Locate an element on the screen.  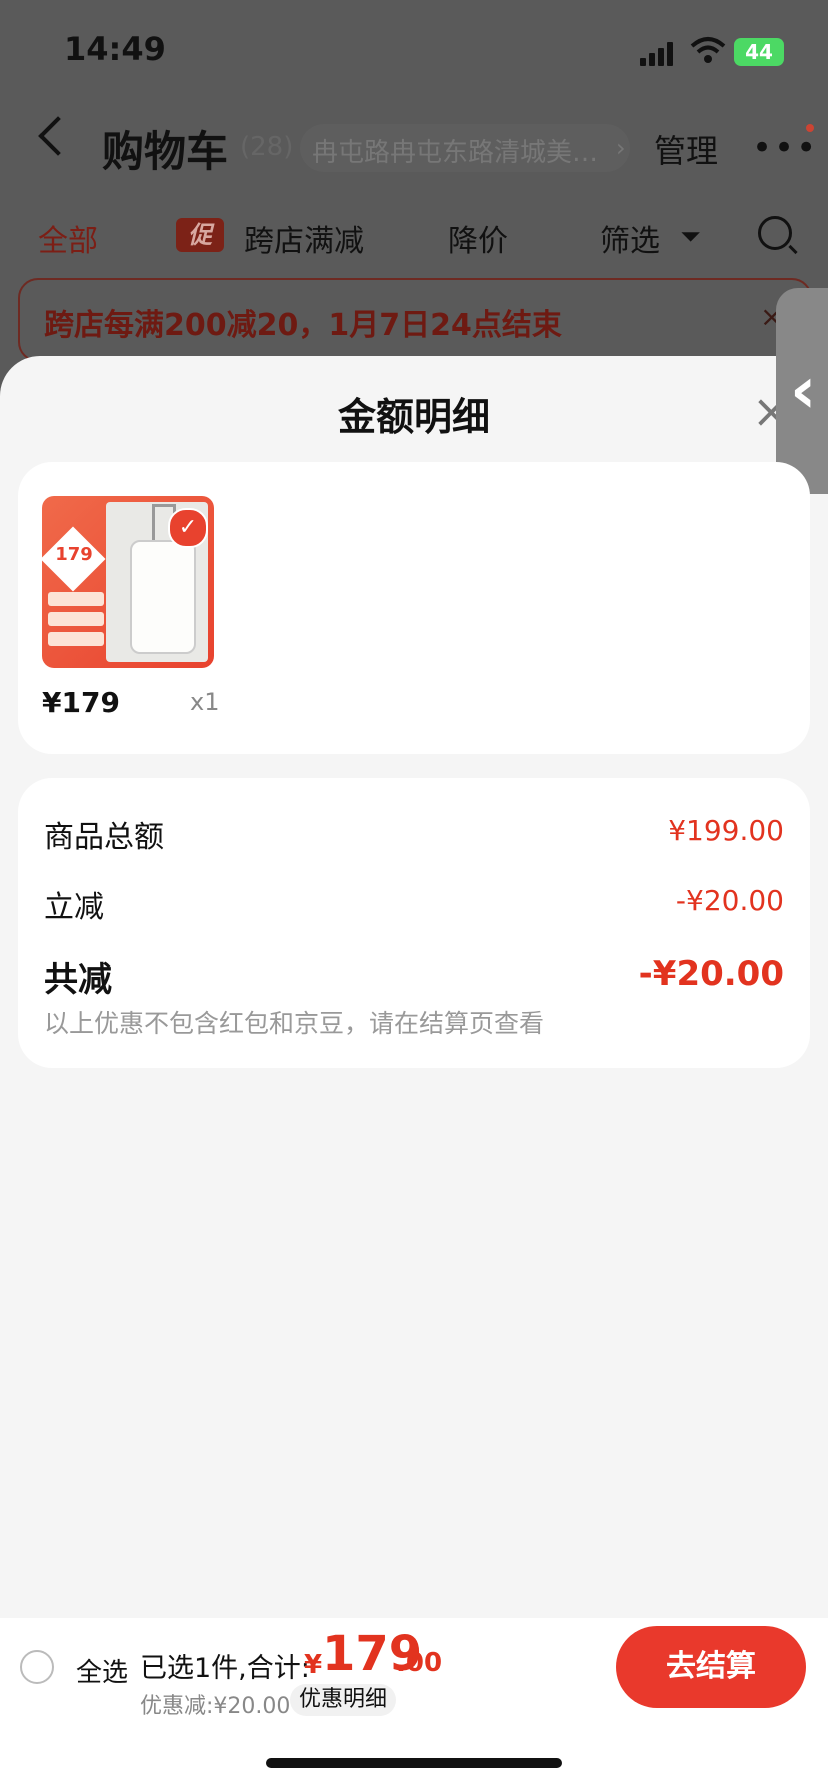
sheet-title: 金额明细 is located at coordinates (413, 417).